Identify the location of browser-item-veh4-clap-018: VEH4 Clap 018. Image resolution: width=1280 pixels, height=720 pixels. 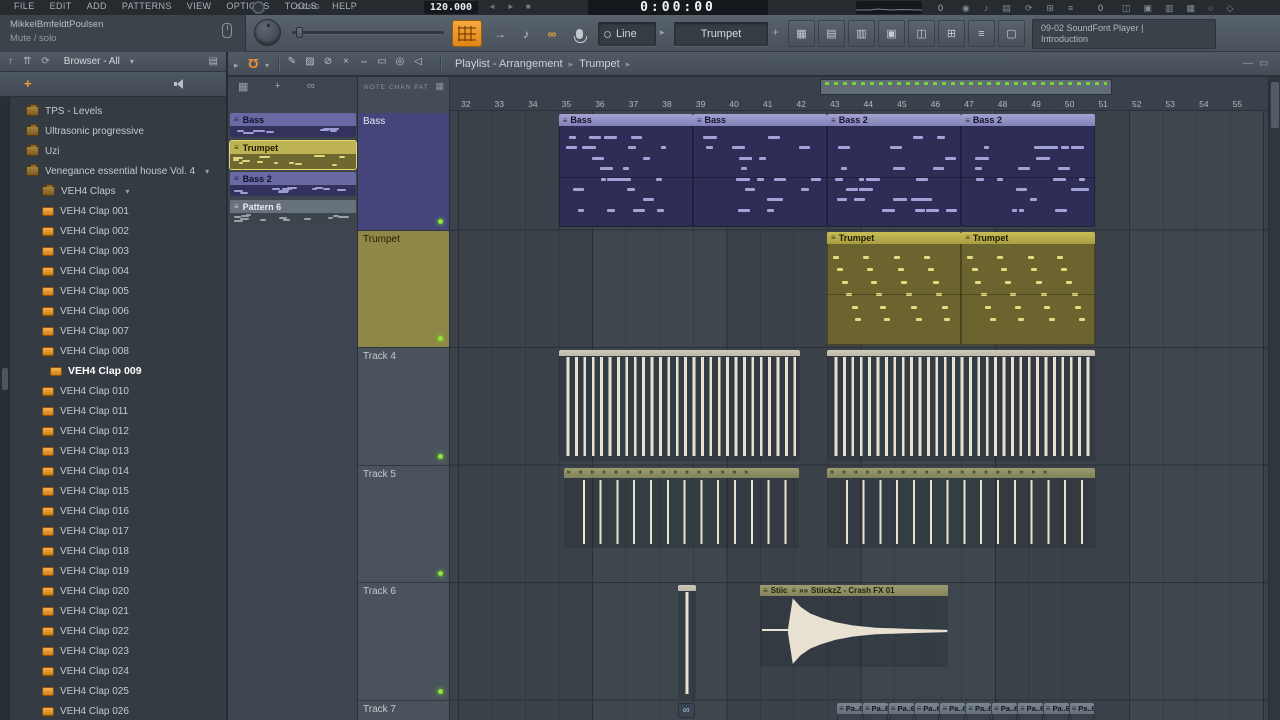
(118, 551).